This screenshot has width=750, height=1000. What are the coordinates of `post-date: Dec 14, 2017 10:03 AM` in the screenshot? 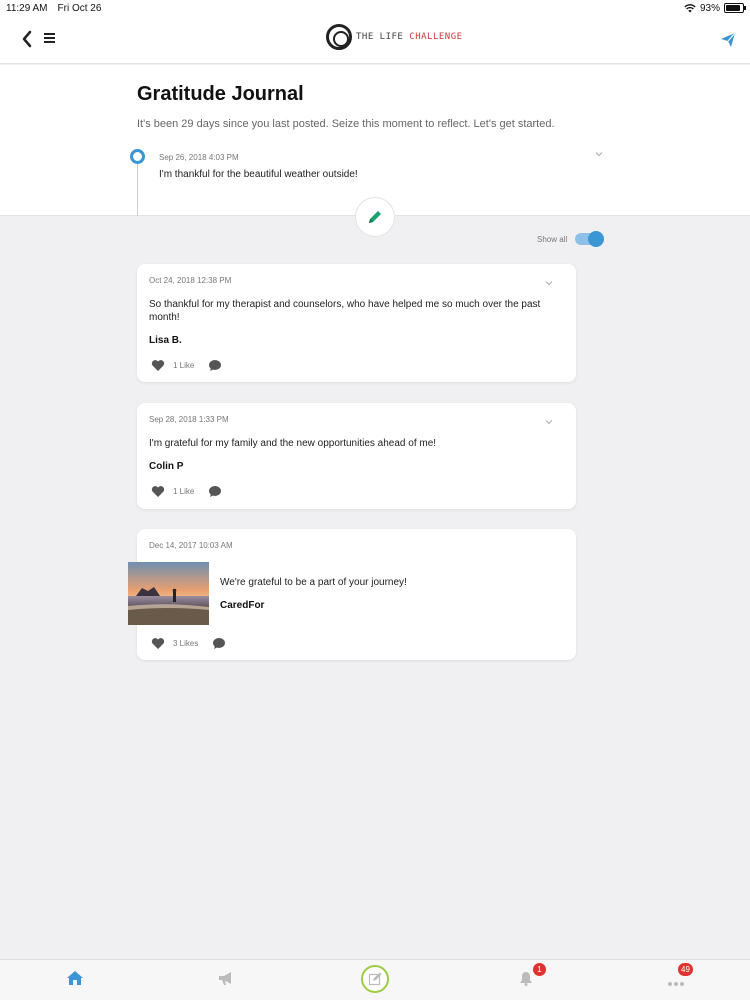 It's located at (191, 545).